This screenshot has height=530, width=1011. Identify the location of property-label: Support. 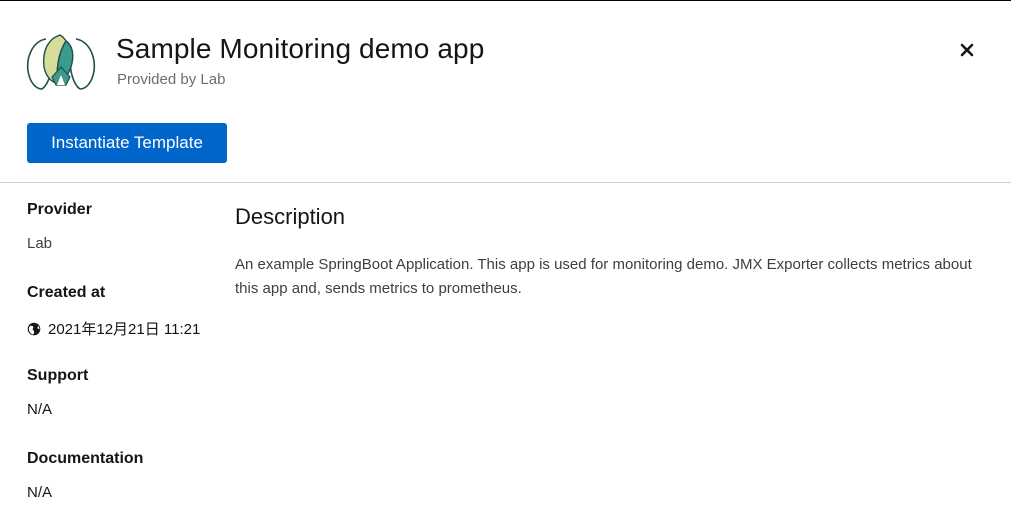
(58, 375).